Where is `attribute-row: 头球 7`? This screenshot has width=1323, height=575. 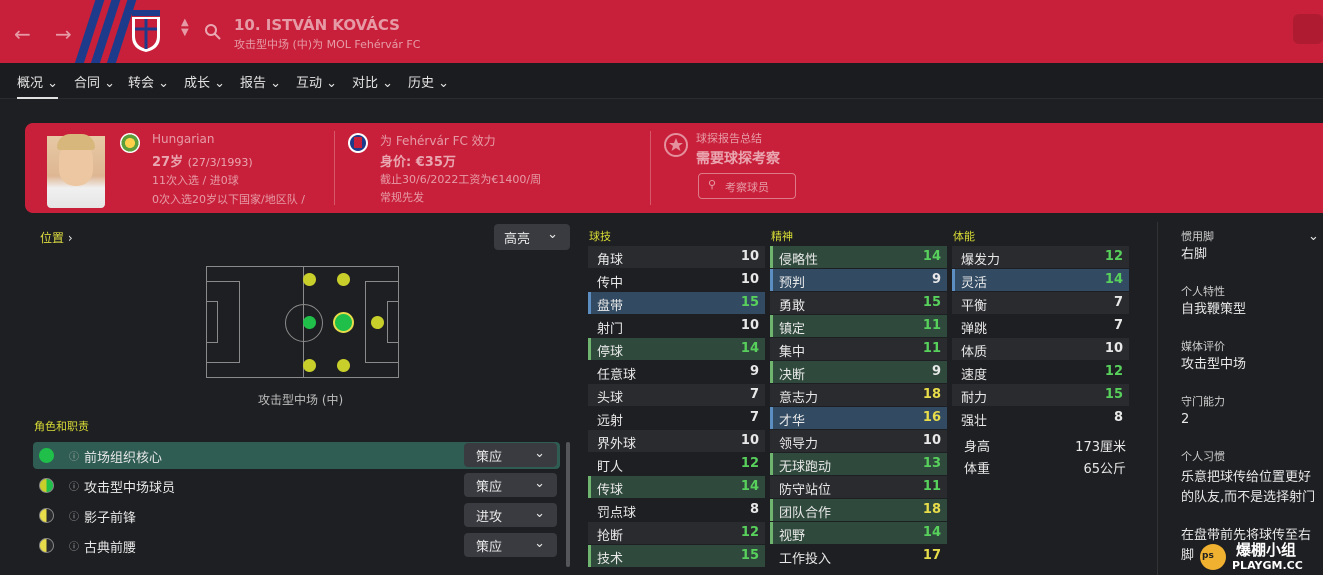
attribute-row: 头球 7 is located at coordinates (676, 395).